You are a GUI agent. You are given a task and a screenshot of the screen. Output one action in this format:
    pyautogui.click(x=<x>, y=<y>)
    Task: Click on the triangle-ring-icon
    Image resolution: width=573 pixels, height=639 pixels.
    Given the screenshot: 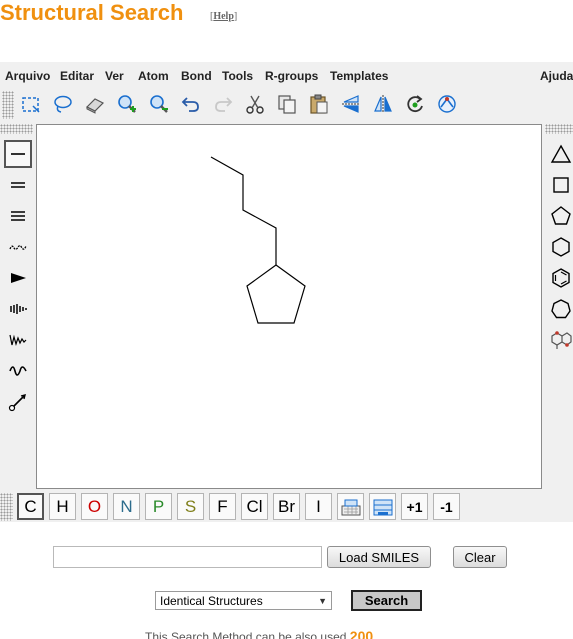 What is the action you would take?
    pyautogui.click(x=560, y=154)
    